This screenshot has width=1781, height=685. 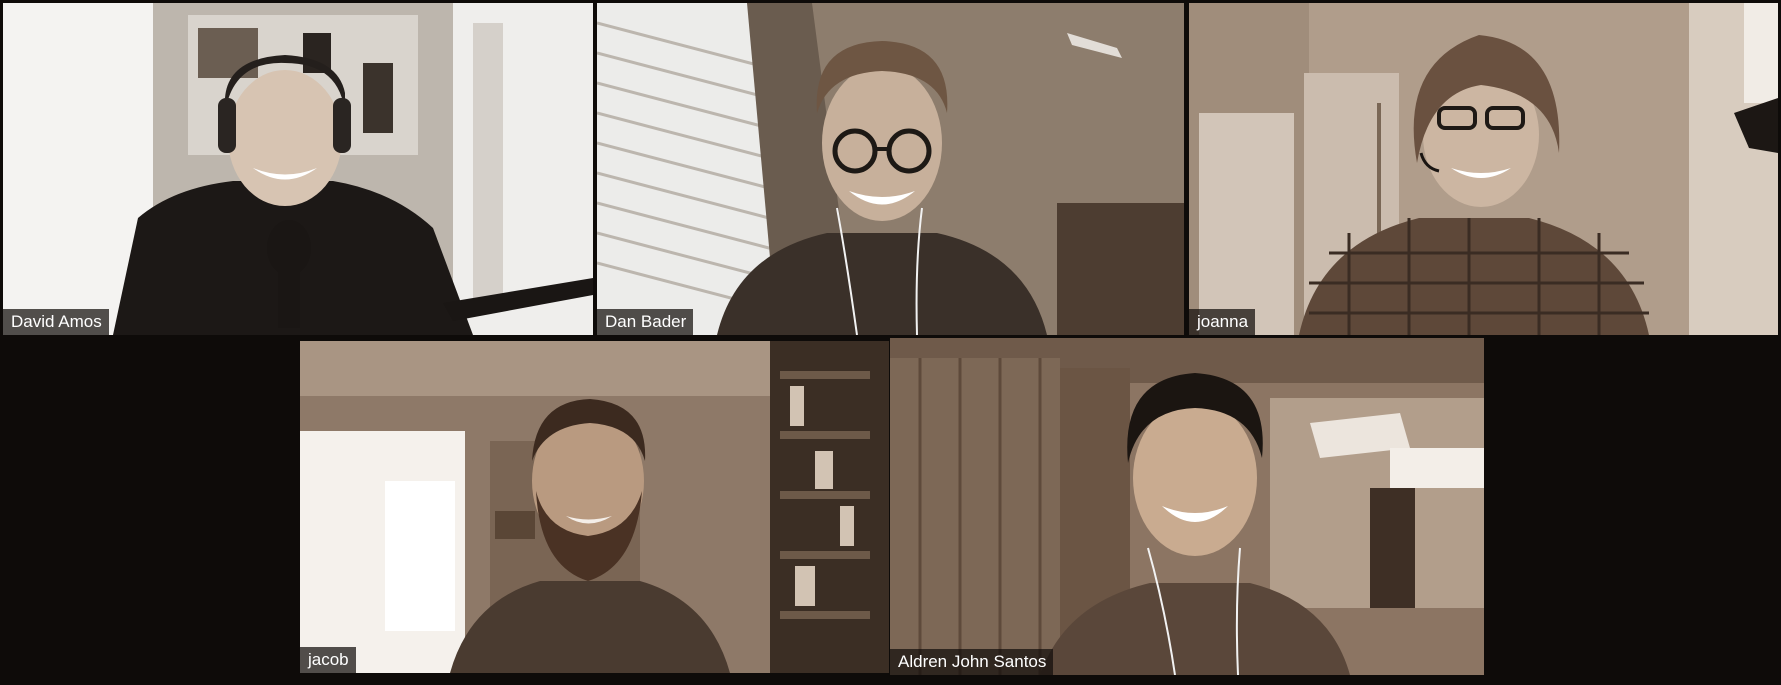 I want to click on participant-name-label: Aldren John Santos, so click(x=972, y=662).